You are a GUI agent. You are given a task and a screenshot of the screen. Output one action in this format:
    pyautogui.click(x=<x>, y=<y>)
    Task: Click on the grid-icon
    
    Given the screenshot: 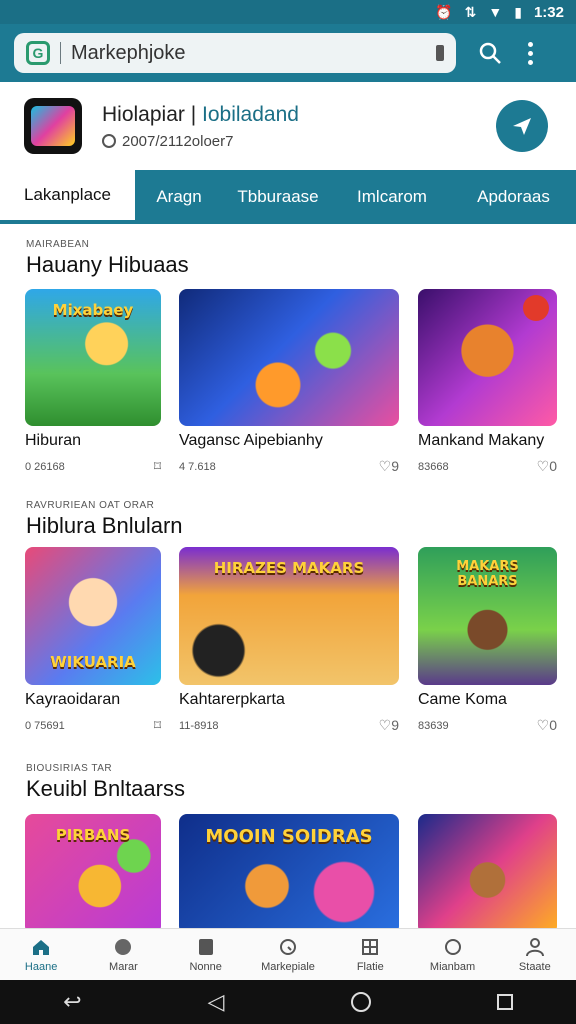 What is the action you would take?
    pyautogui.click(x=370, y=946)
    